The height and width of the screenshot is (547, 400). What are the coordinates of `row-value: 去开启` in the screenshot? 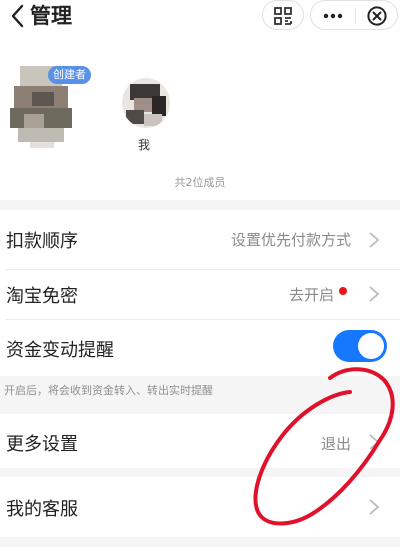 It's located at (311, 295).